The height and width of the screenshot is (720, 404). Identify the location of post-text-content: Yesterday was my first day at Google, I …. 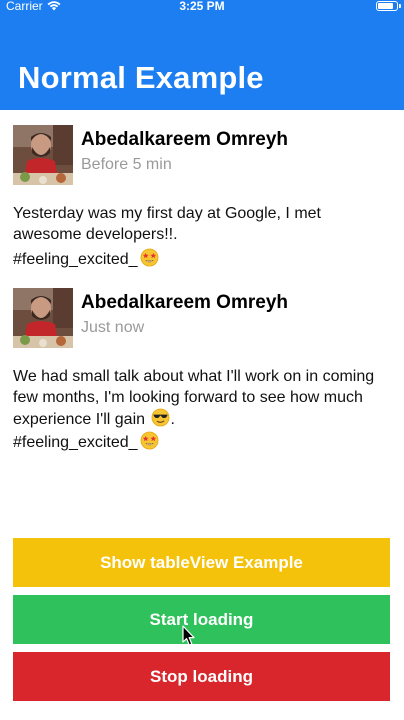
(167, 224).